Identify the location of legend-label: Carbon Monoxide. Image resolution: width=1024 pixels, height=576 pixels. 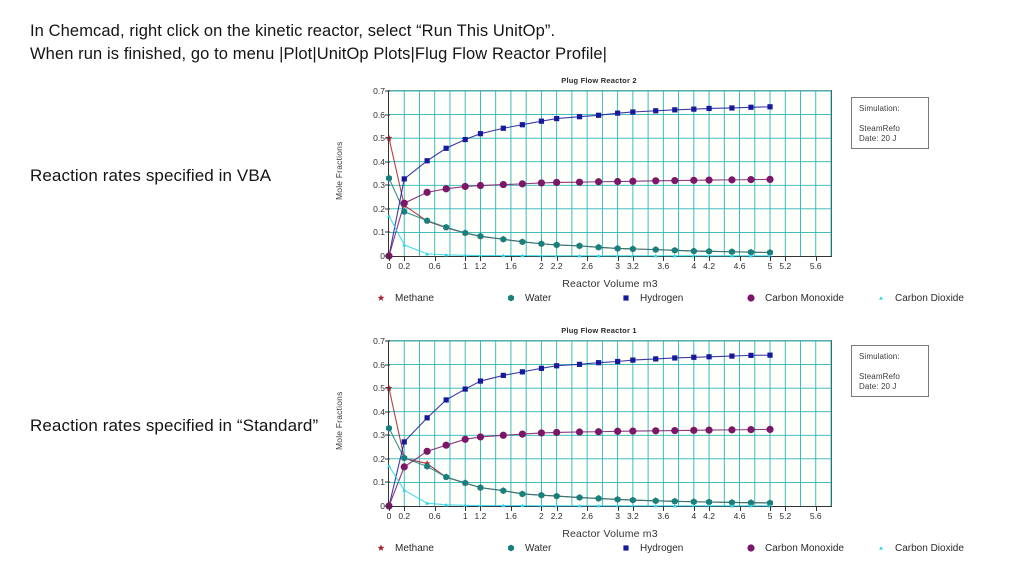
(804, 548).